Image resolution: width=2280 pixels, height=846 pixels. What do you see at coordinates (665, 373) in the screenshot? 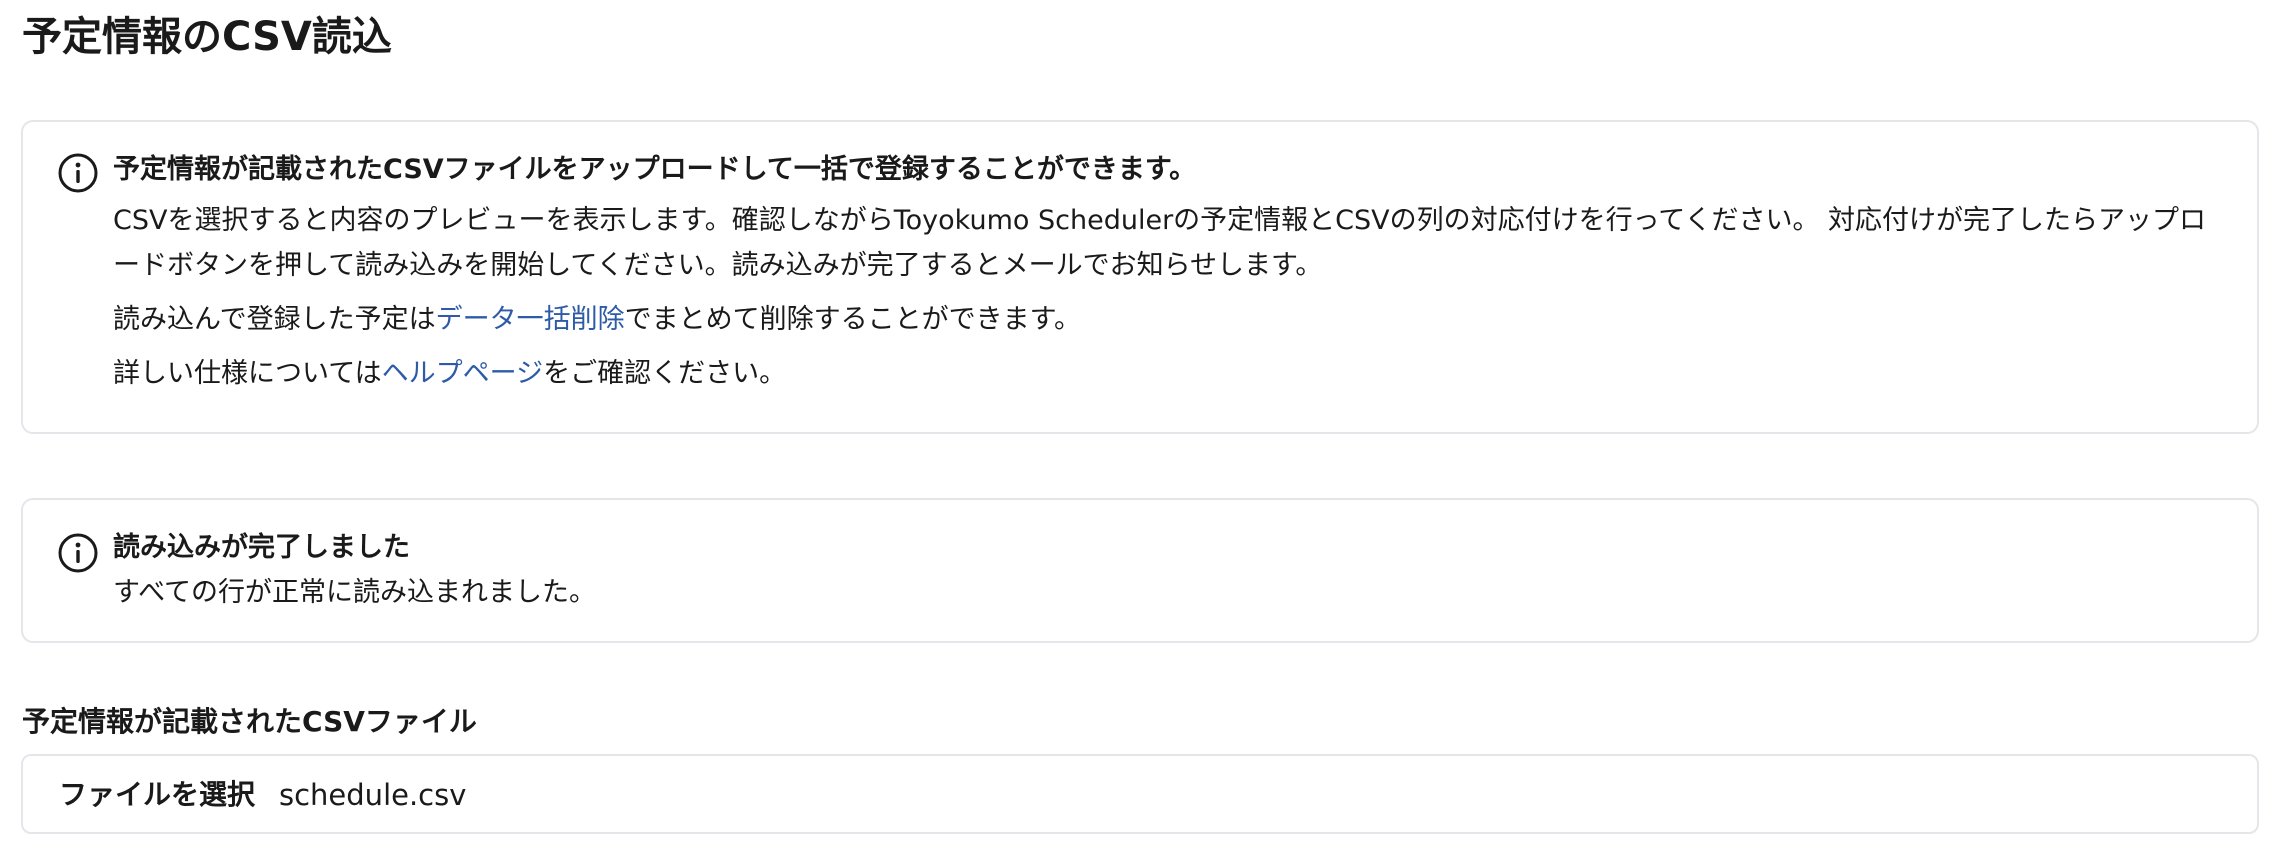
I see `info-paragraph-help-after: をご確認ください。` at bounding box center [665, 373].